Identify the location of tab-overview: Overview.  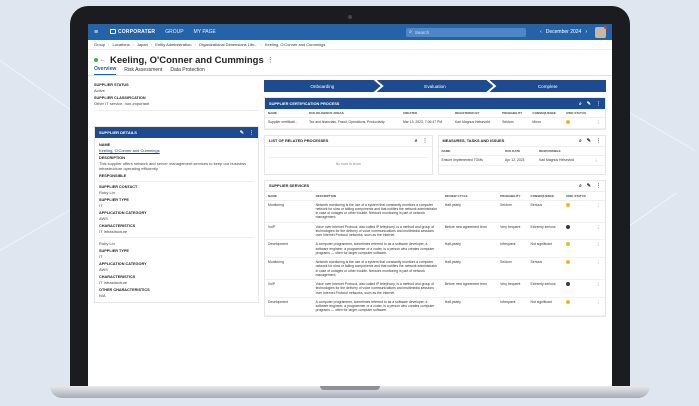
(105, 70).